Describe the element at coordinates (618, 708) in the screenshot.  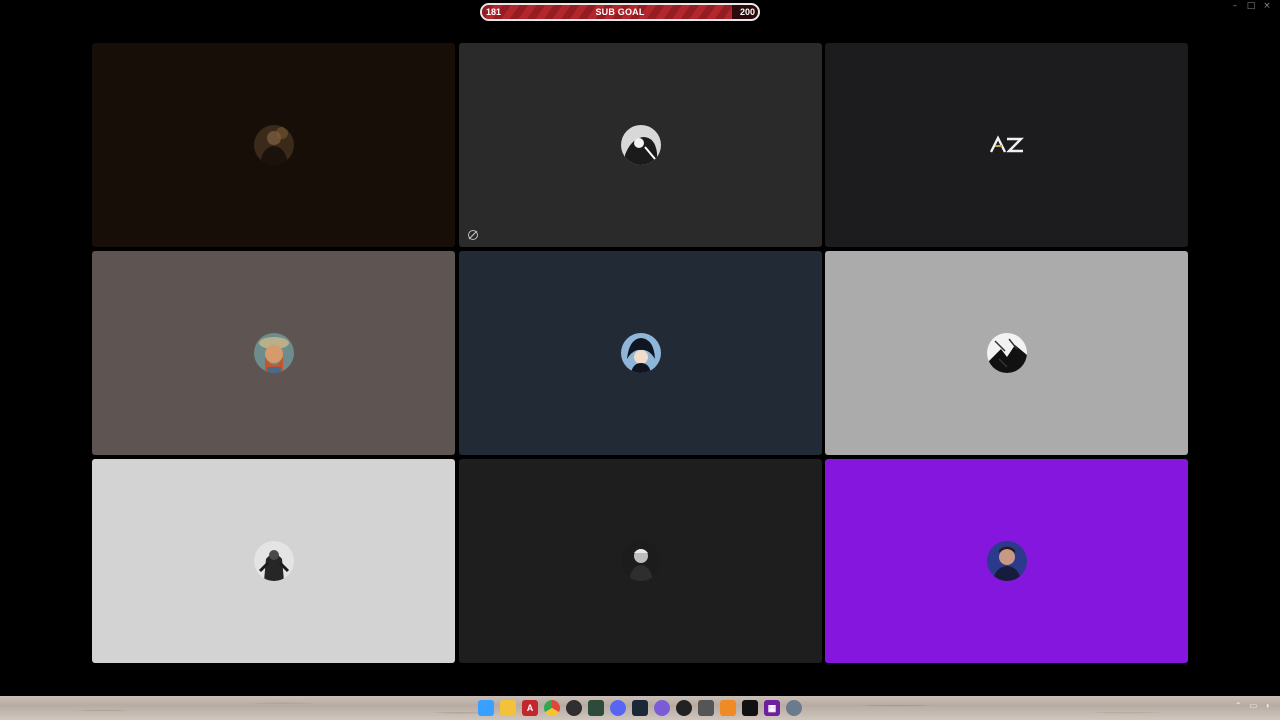
I see `discord-icon` at that location.